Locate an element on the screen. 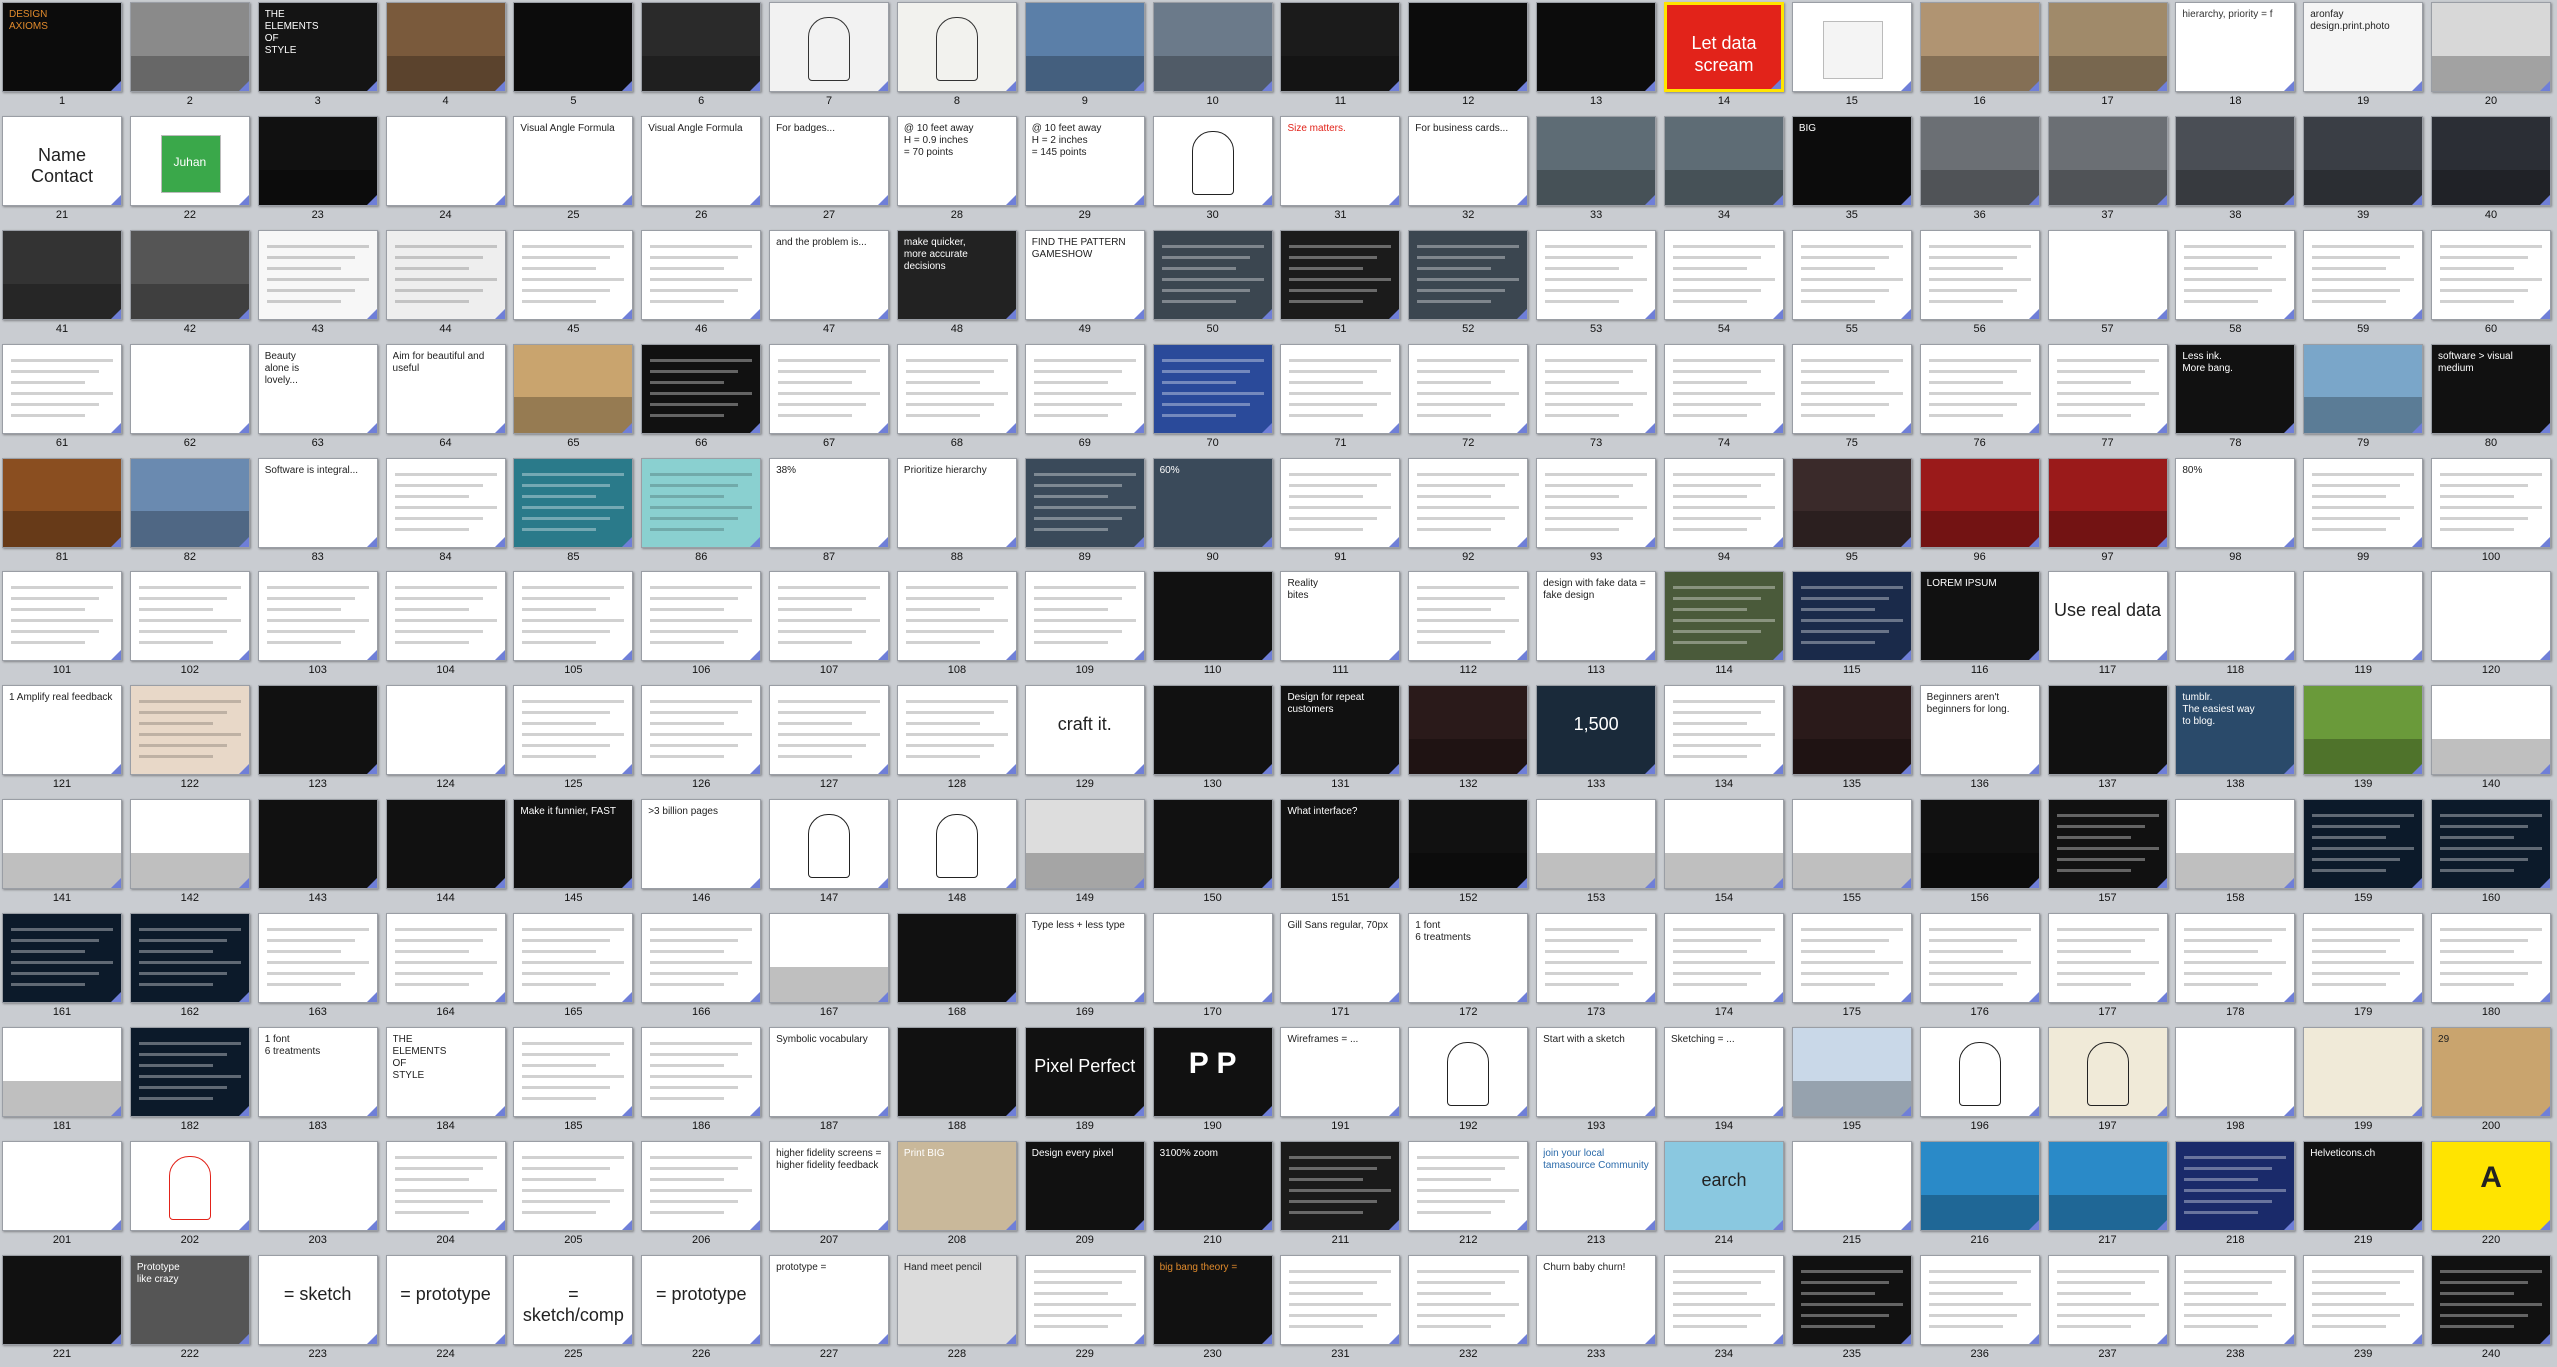 This screenshot has width=2557, height=1367. slide-cell: 69 is located at coordinates (1087, 399).